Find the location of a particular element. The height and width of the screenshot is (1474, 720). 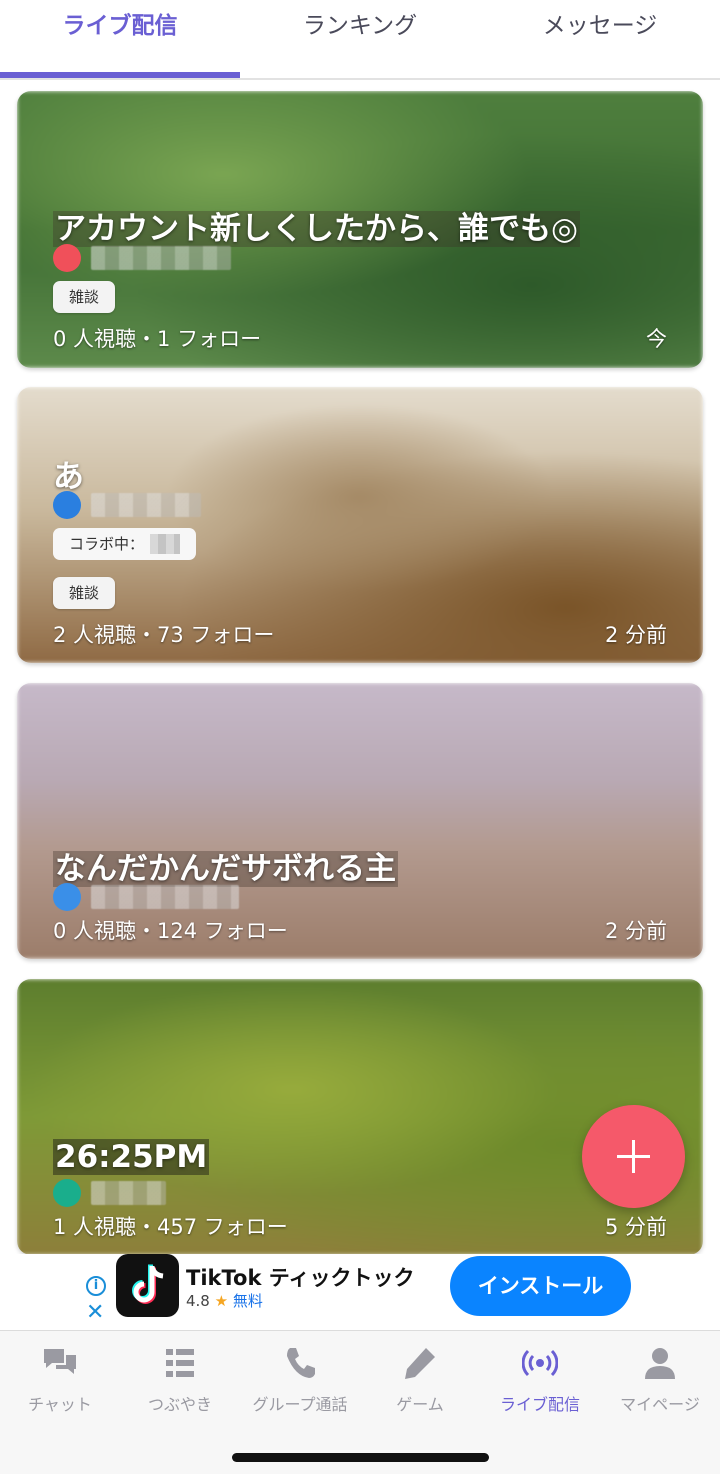

top-tab-bar: ライブ配信 ランキング メッセージ is located at coordinates (360, 40).